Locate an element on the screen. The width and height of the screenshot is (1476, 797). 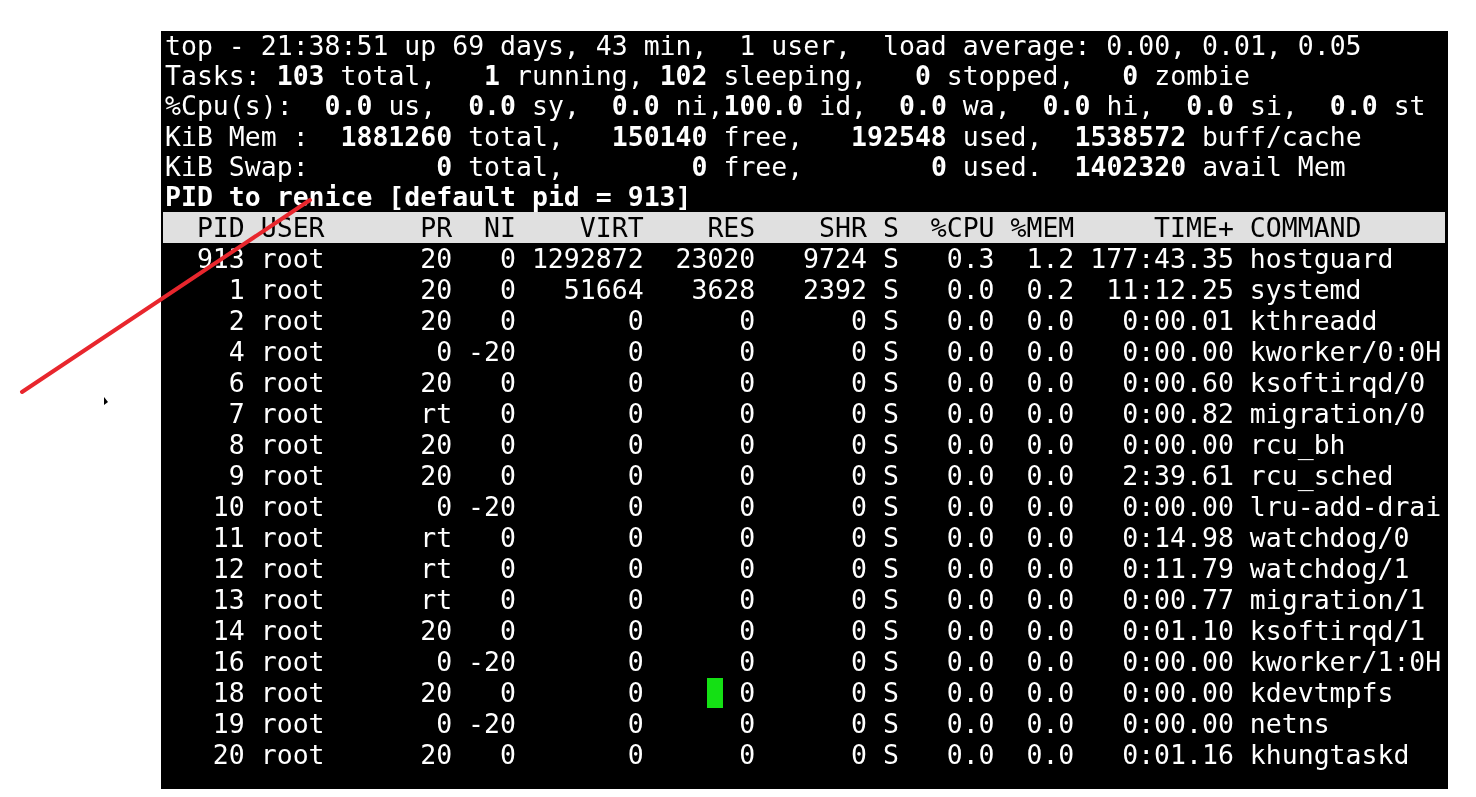
table-cell: 14 is located at coordinates (228, 631).